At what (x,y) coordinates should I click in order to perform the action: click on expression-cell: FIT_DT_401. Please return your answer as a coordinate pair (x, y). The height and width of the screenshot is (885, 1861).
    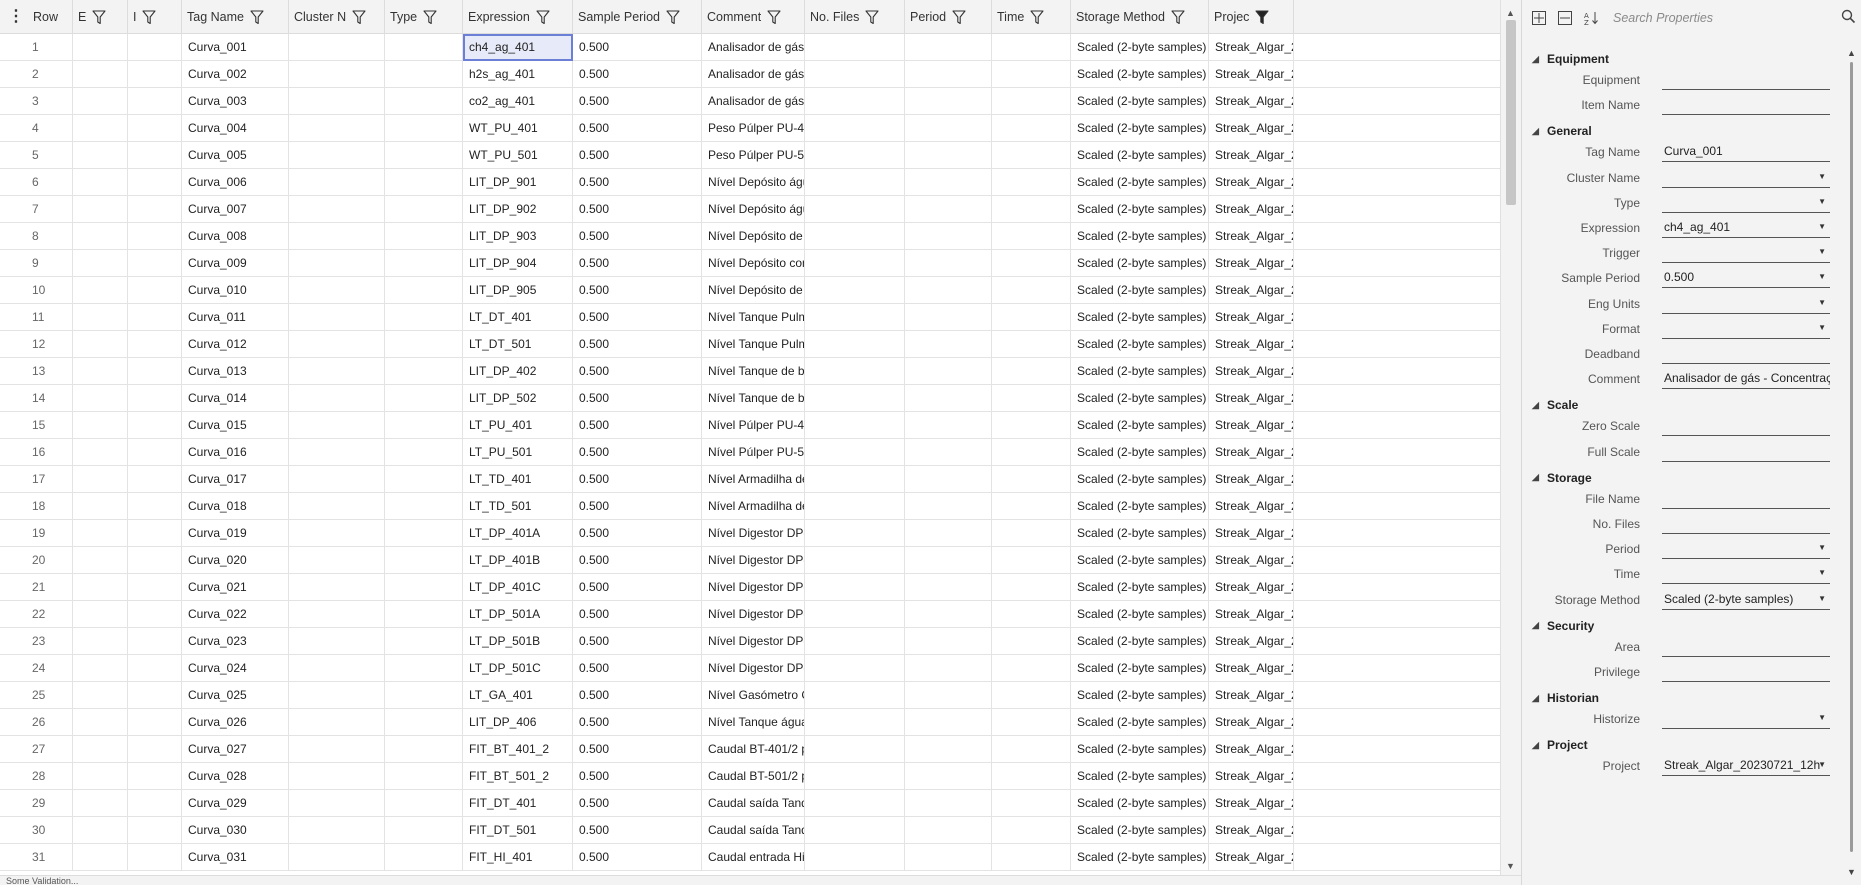
    Looking at the image, I should click on (518, 803).